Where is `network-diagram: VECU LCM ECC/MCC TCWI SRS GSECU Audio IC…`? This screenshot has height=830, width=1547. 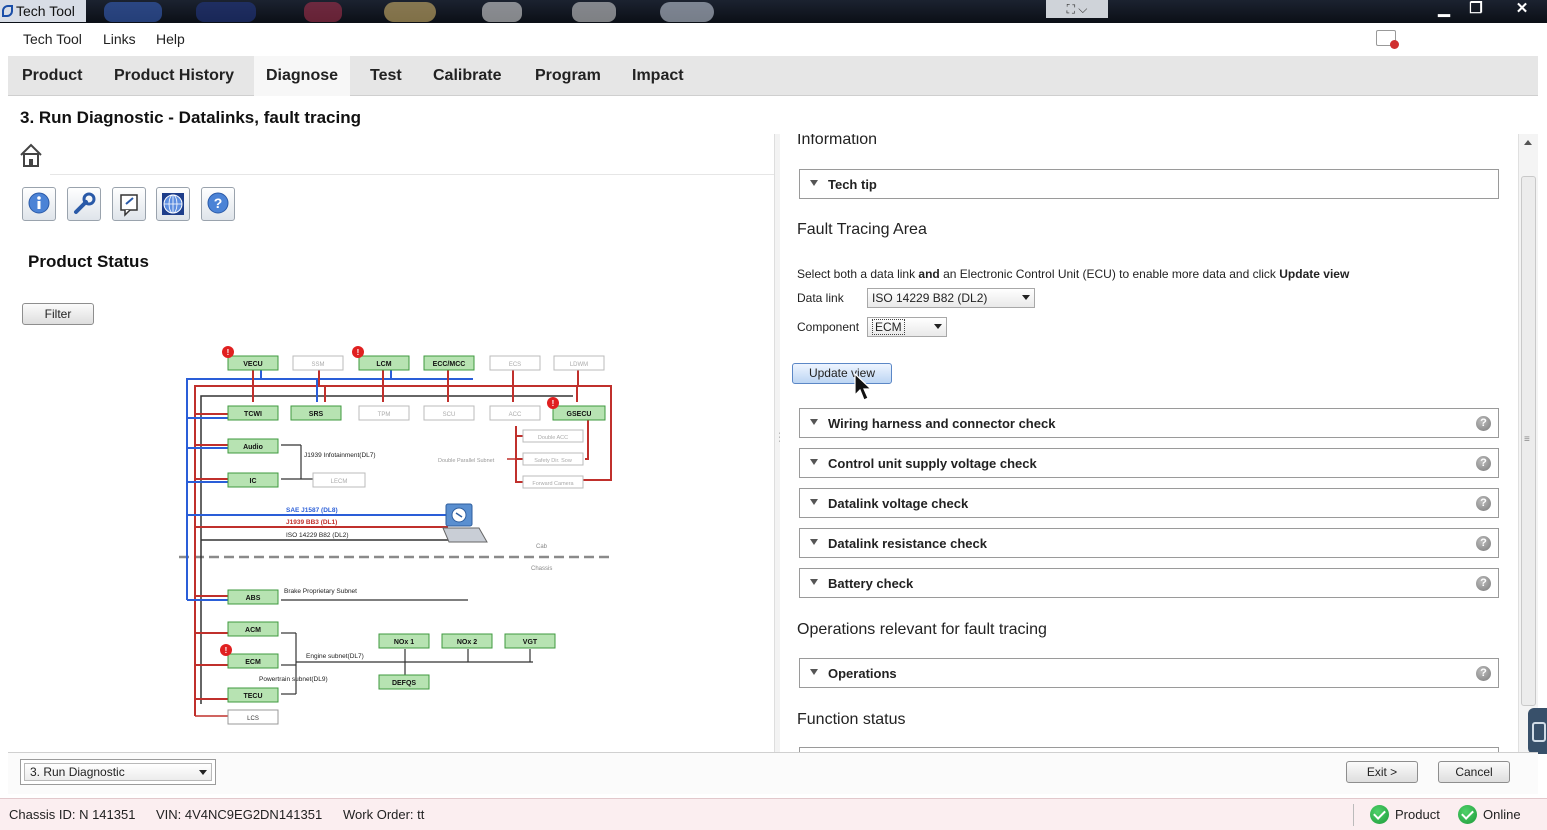
network-diagram: VECU LCM ECC/MCC TCWI SRS GSECU Audio IC… is located at coordinates (396, 535).